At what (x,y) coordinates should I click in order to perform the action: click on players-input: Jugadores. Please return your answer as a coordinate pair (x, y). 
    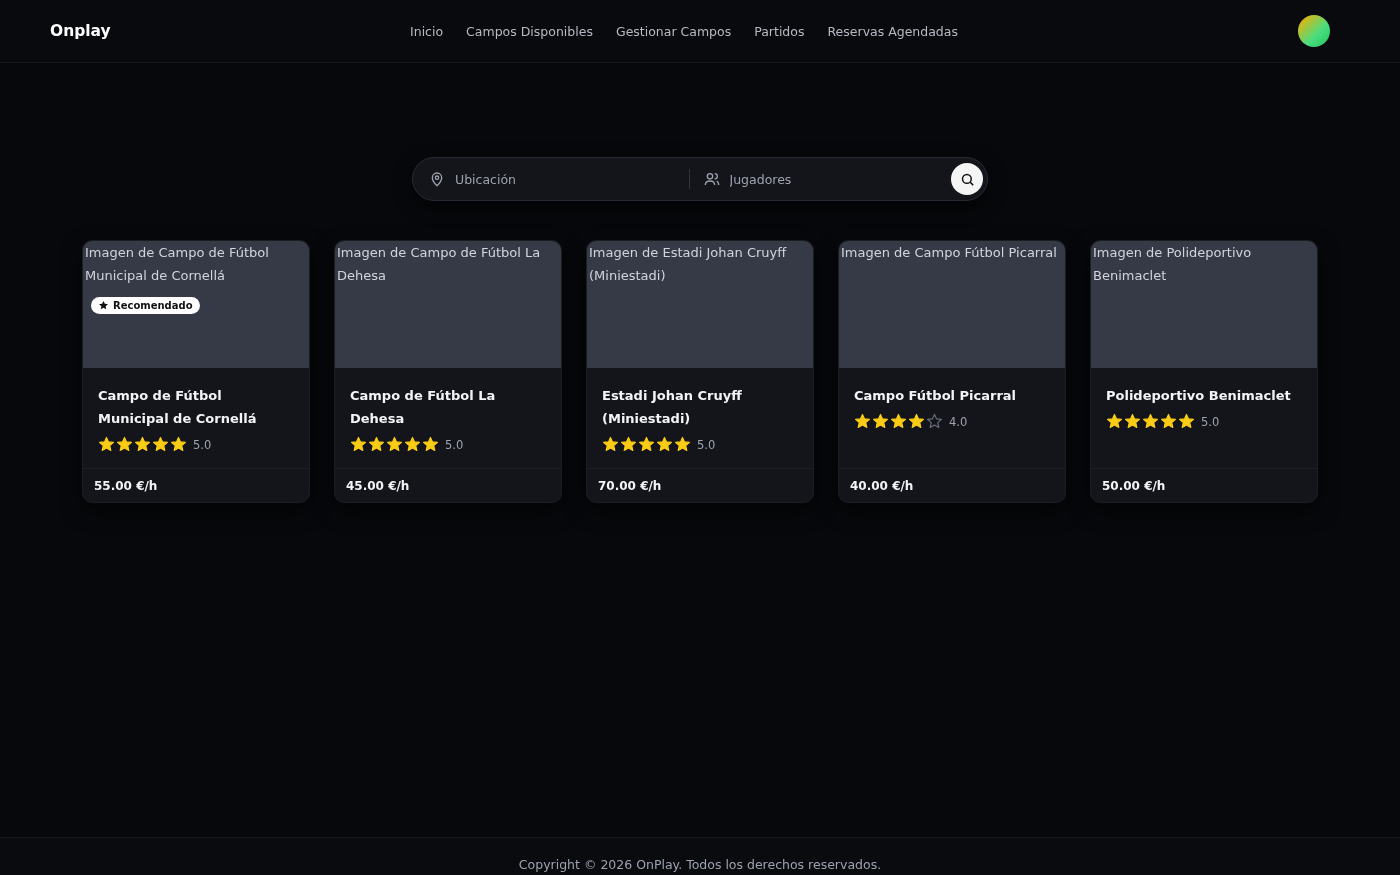
    Looking at the image, I should click on (838, 179).